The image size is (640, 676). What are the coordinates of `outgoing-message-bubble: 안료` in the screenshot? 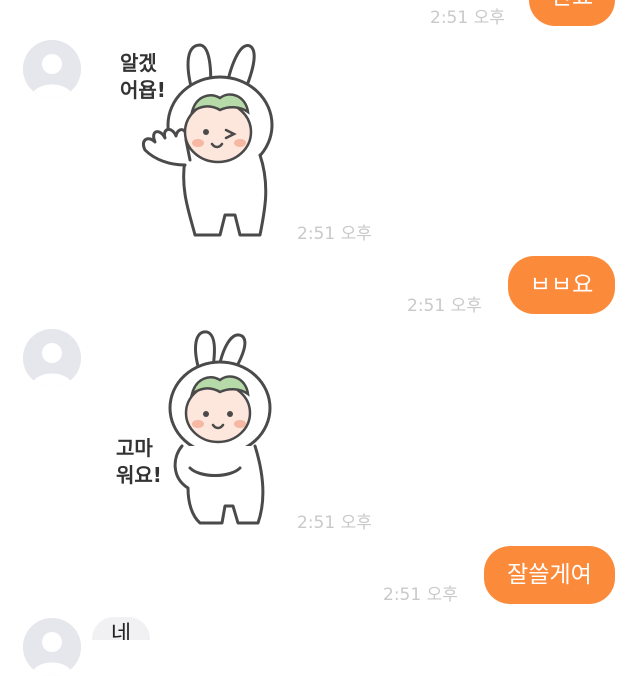 It's located at (572, 13).